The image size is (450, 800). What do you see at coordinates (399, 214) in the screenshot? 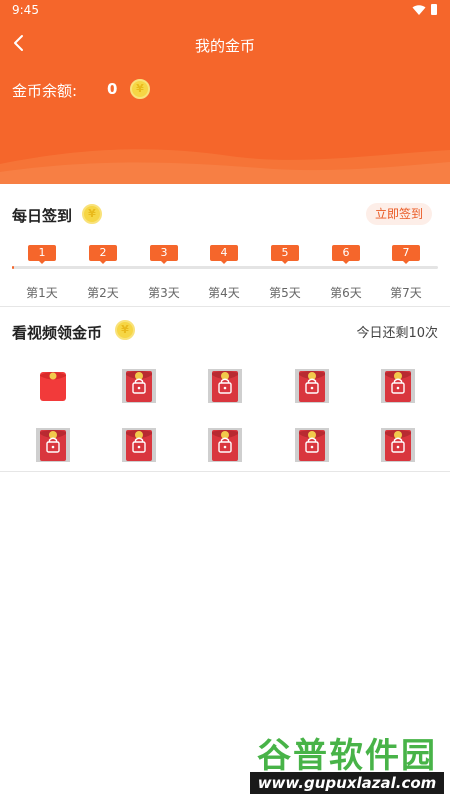
I see `checkin-button: 立即签到` at bounding box center [399, 214].